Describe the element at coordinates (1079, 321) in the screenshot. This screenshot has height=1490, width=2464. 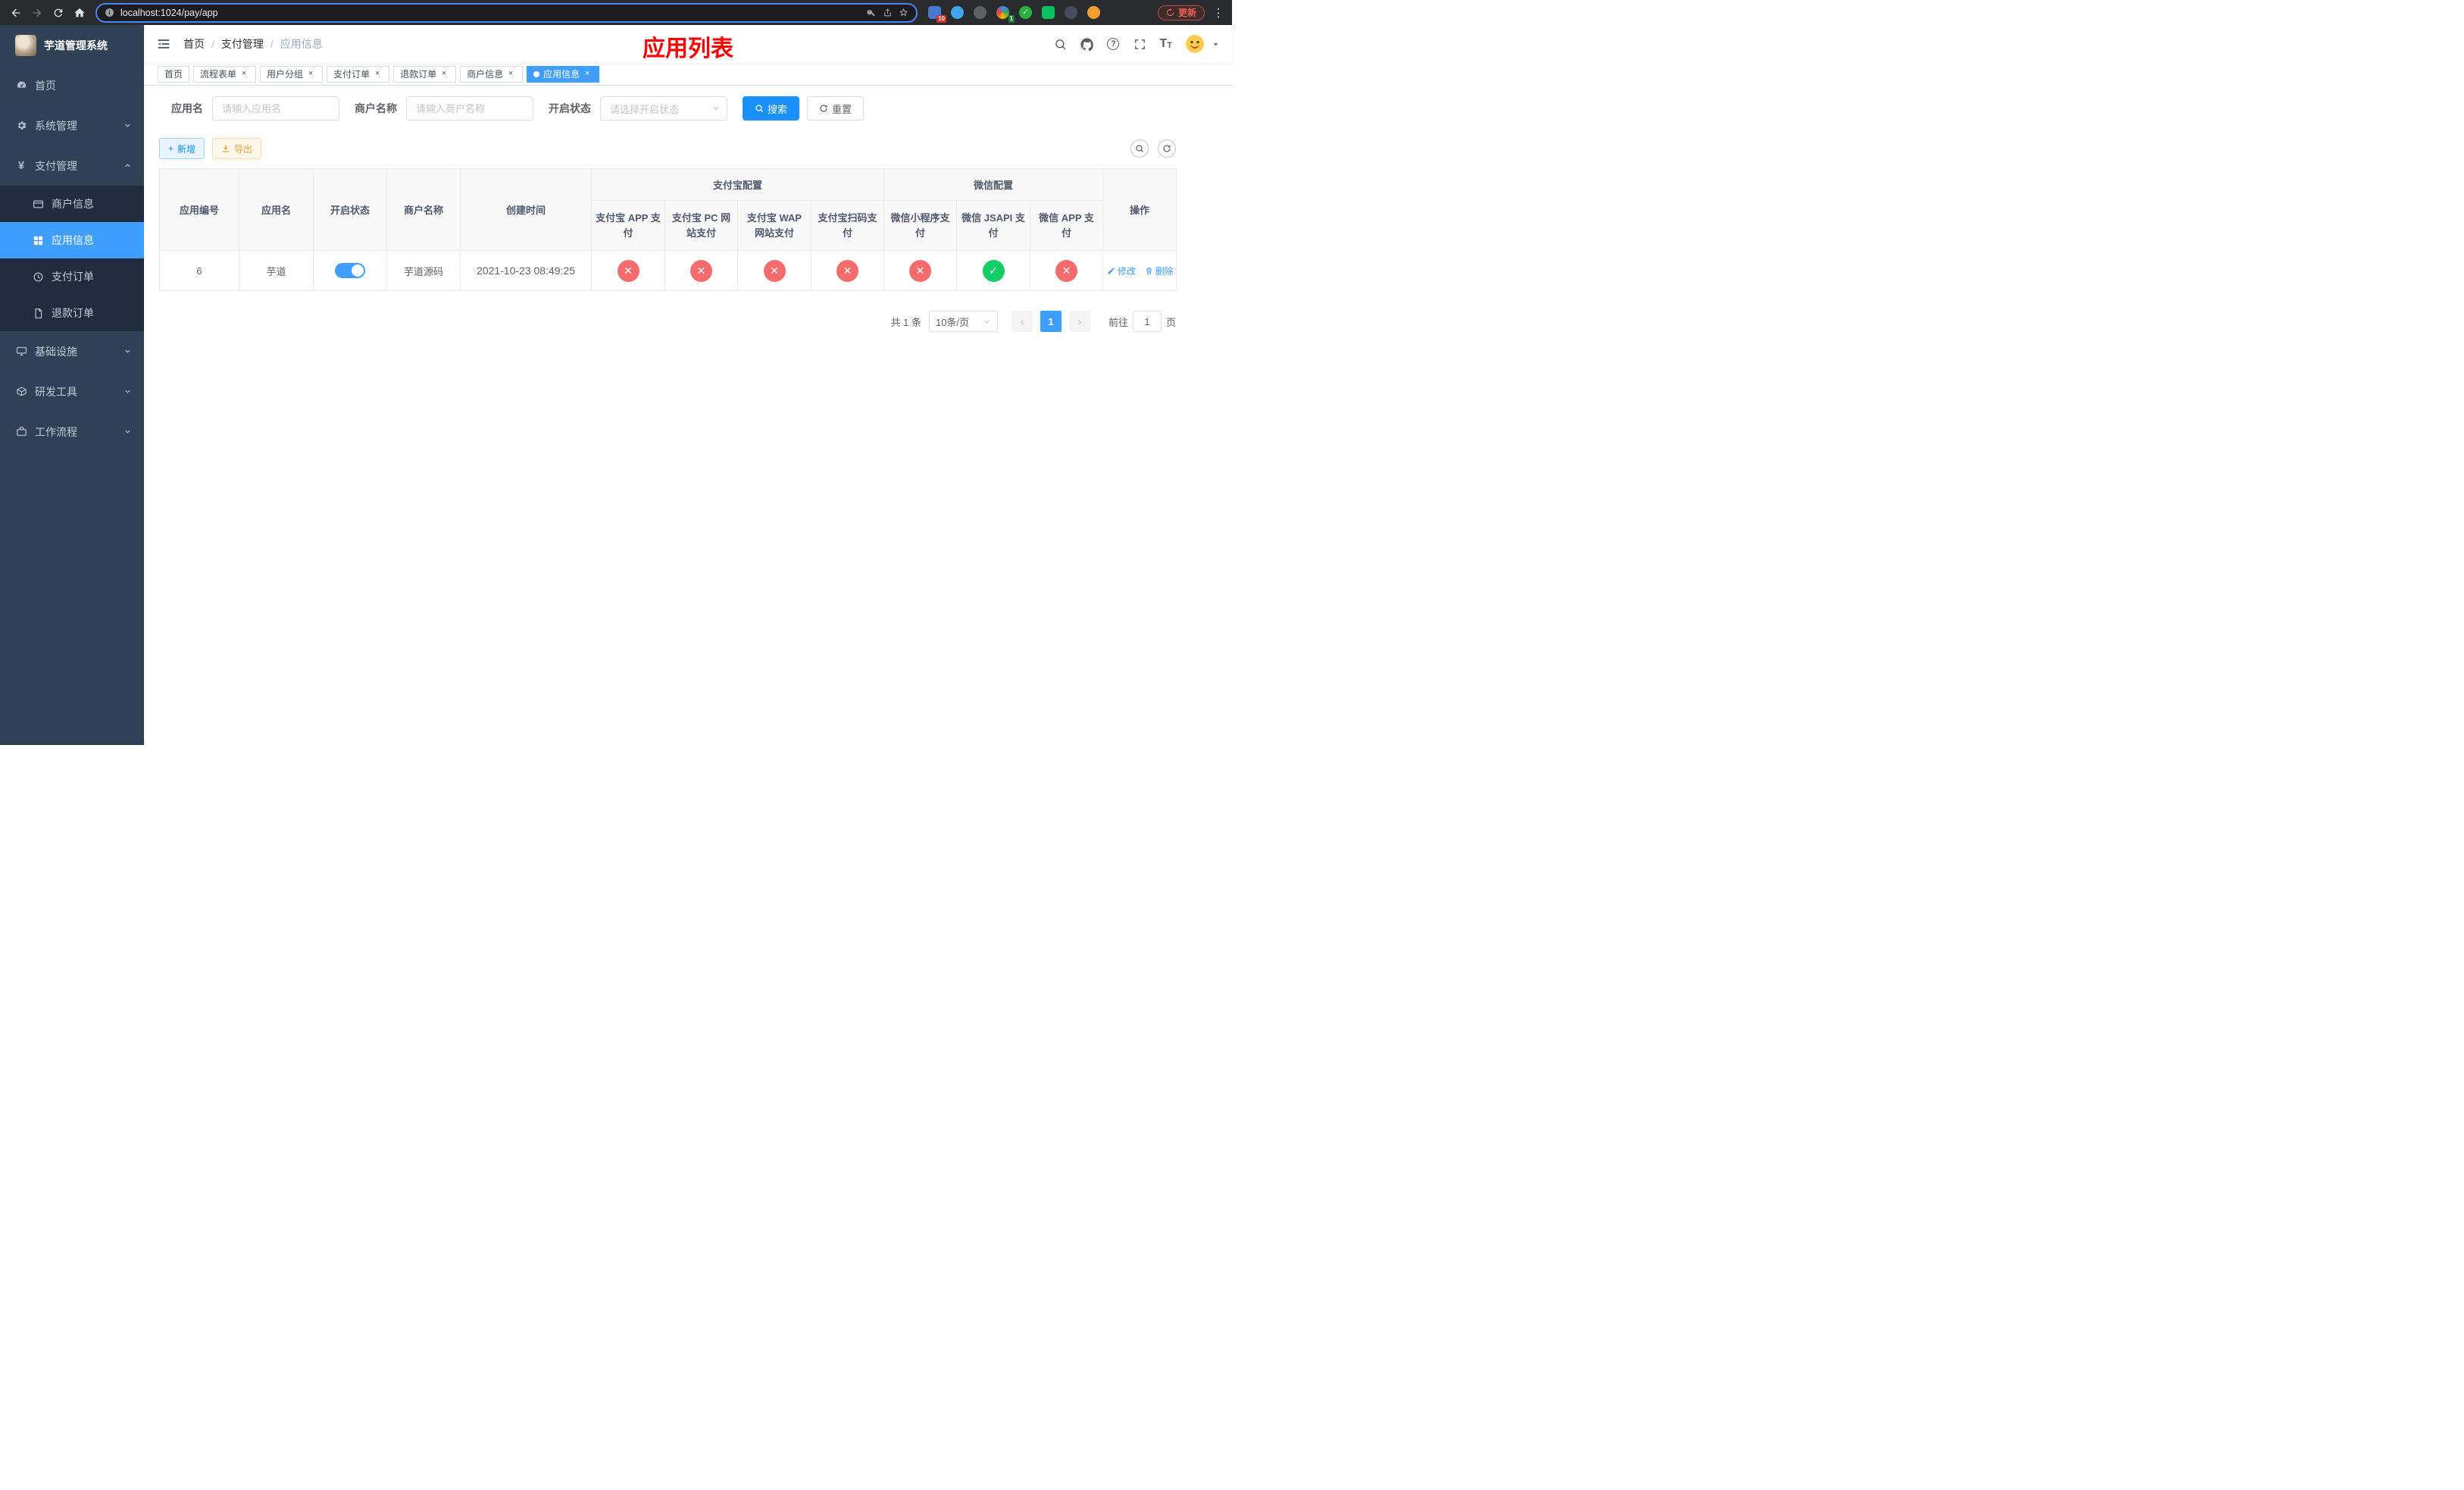
I see `next-page-button: ›` at that location.